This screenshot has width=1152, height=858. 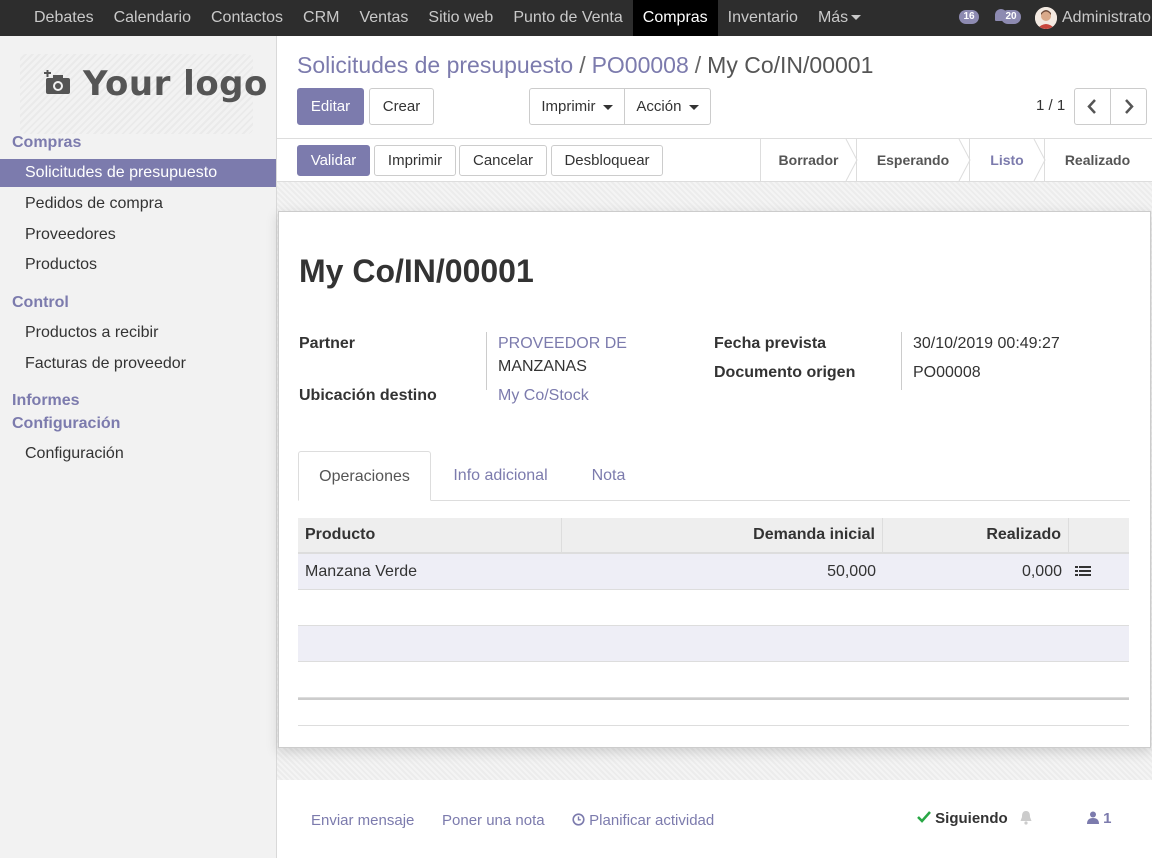 What do you see at coordinates (567, 18) in the screenshot?
I see `menu-punto-de-venta: Punto de Venta` at bounding box center [567, 18].